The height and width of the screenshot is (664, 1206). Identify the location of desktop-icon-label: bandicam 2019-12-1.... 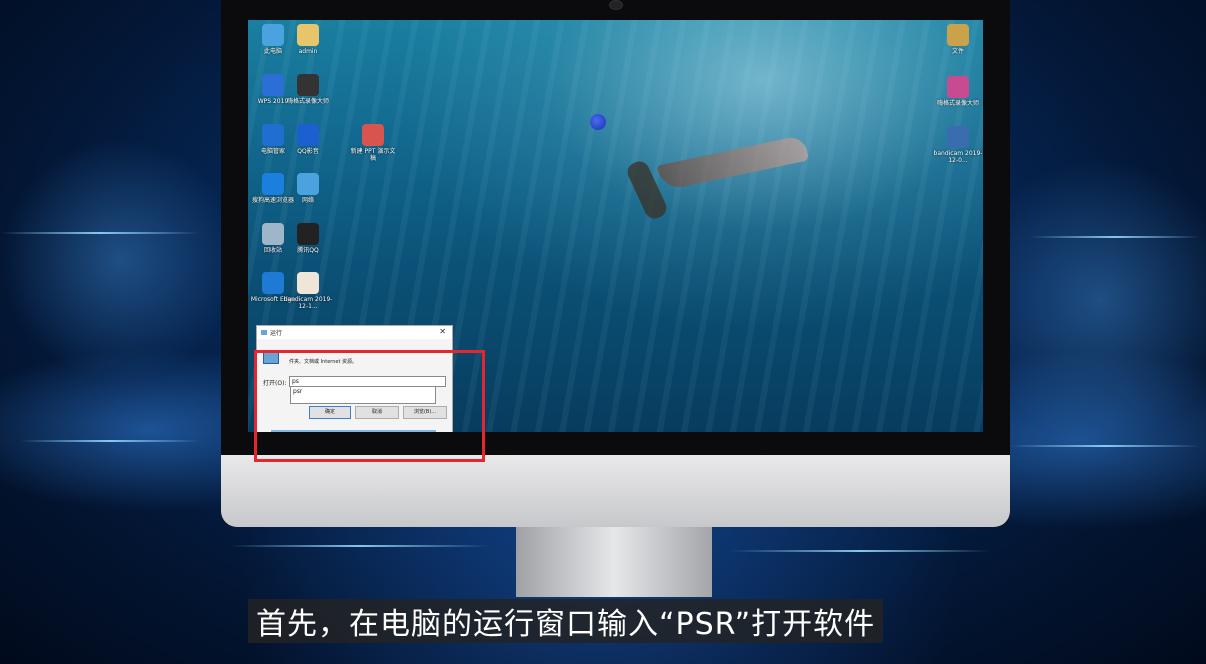
(308, 303).